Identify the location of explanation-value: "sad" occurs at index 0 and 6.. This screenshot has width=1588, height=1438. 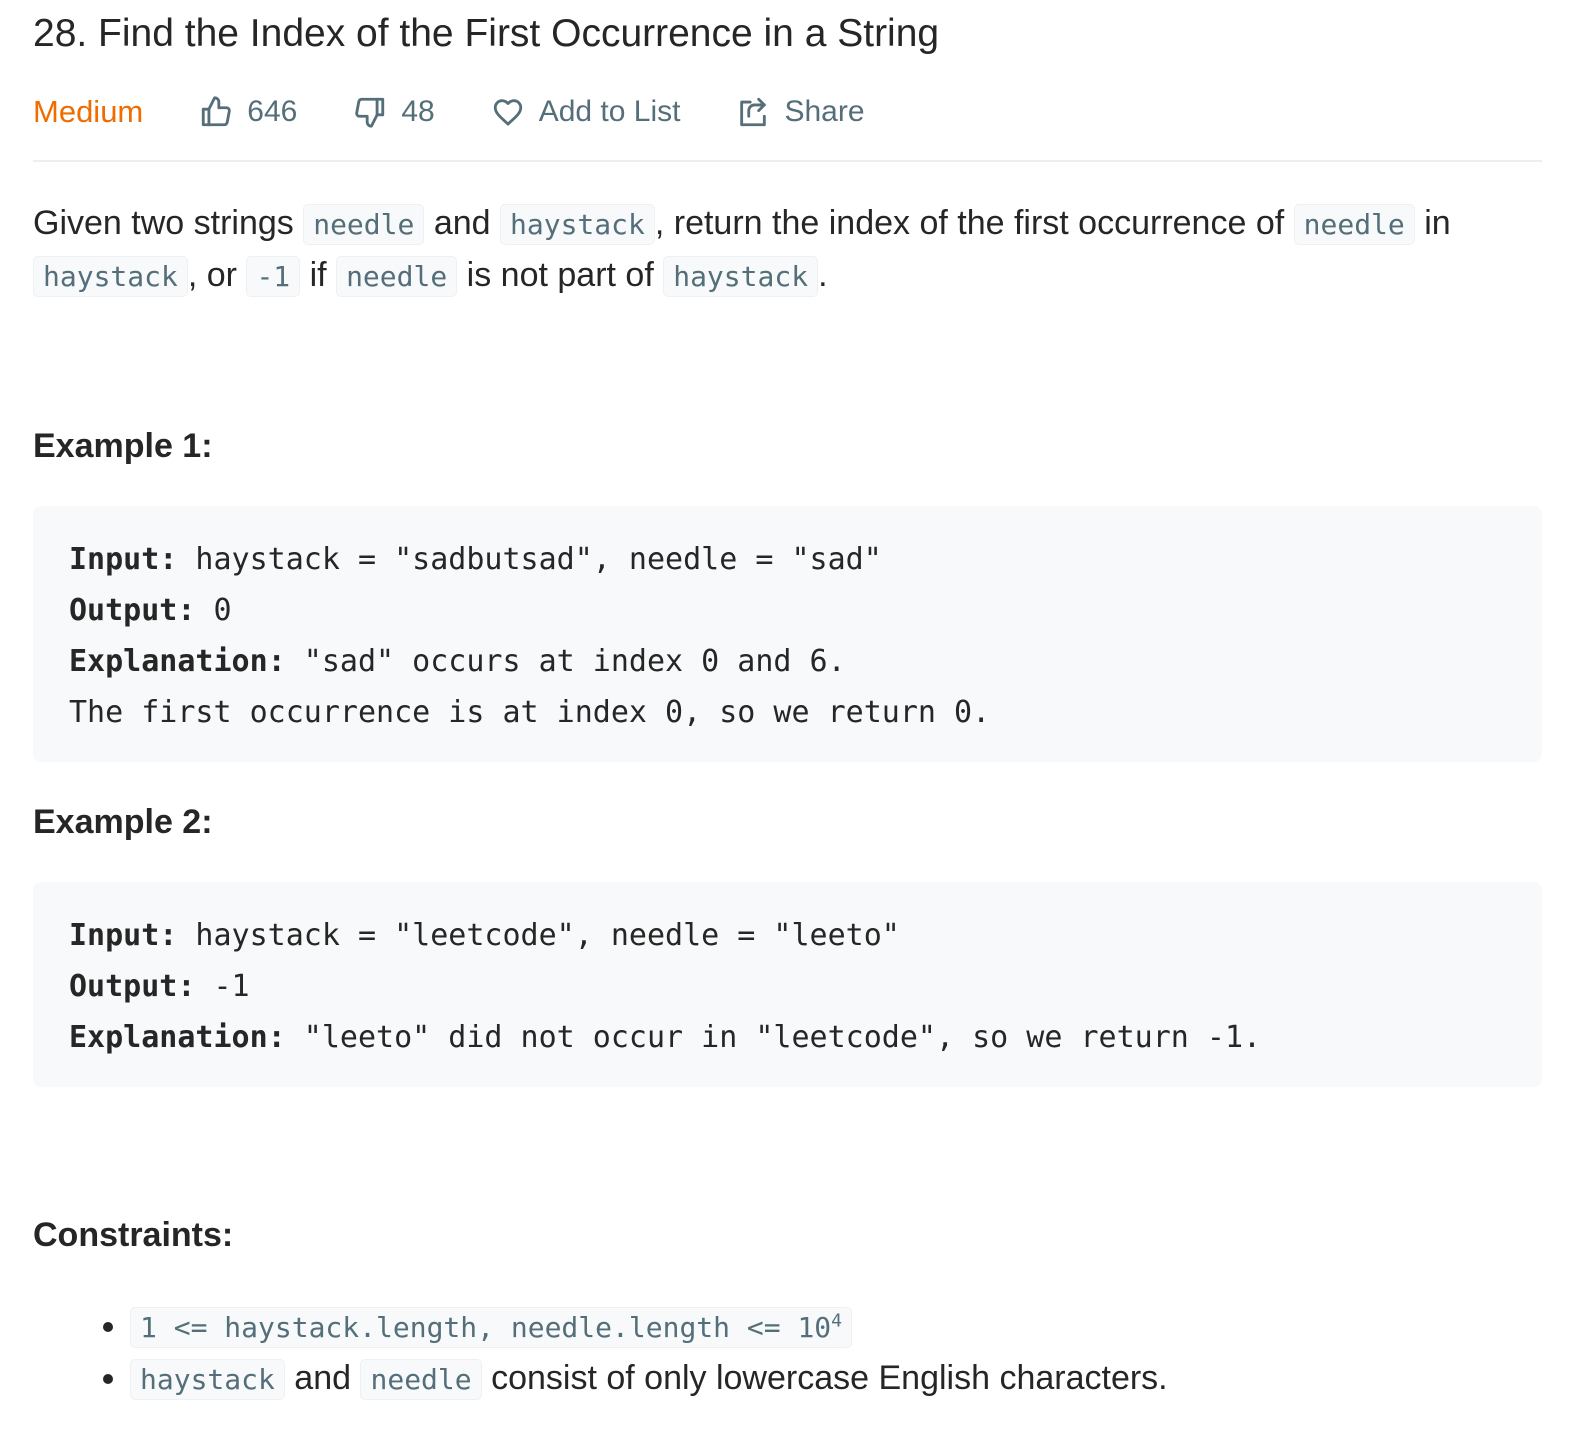
(565, 661).